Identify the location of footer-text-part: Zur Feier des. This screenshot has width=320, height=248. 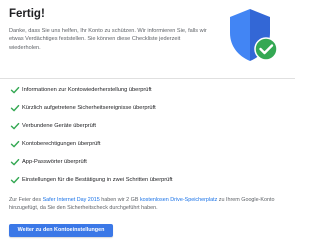
(26, 200).